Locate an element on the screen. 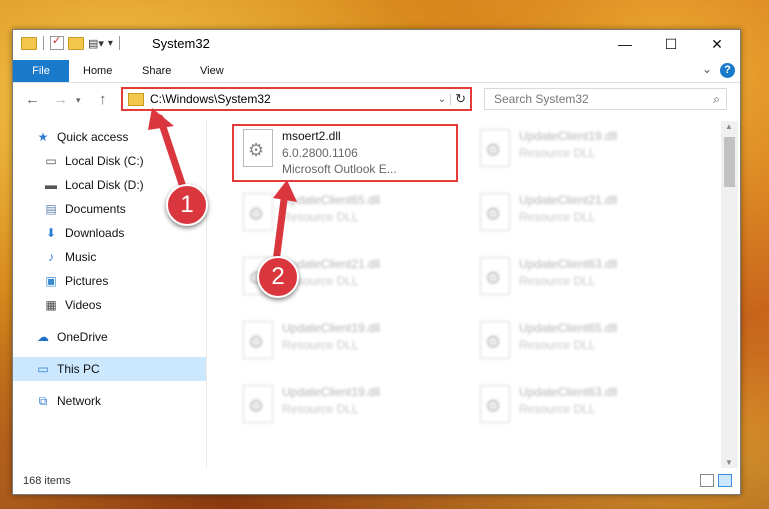 This screenshot has width=769, height=509. folder-icon is located at coordinates (29, 43).